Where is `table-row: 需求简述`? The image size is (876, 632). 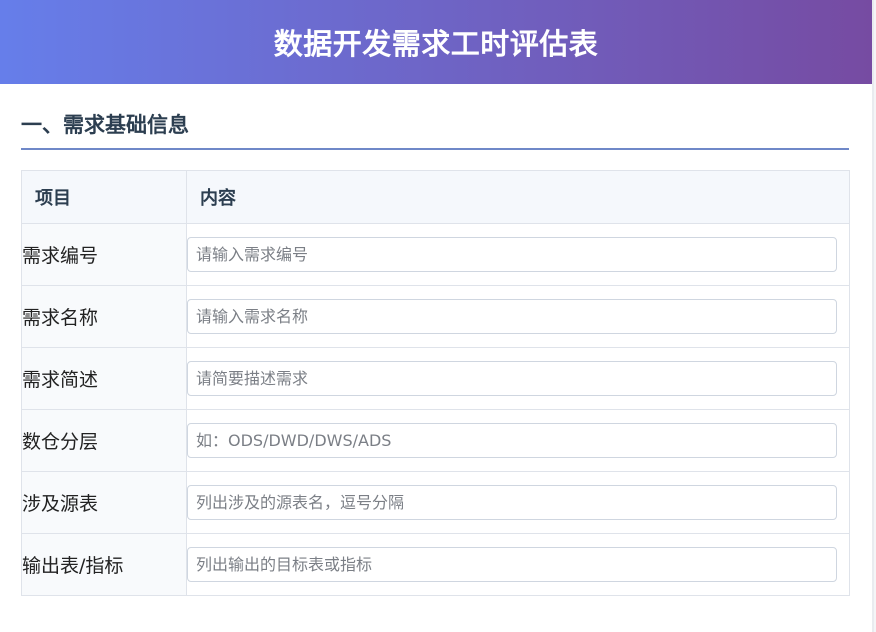
table-row: 需求简述 is located at coordinates (435, 378).